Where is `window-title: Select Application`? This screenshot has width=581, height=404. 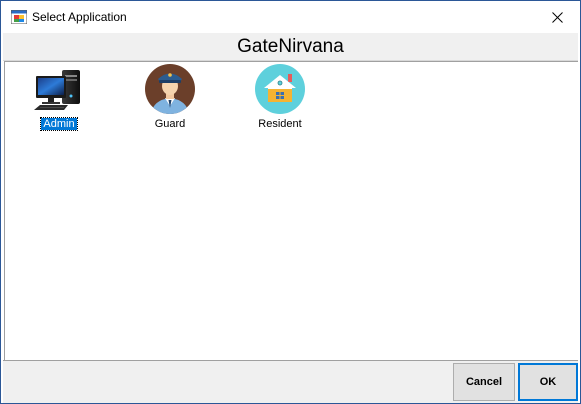
window-title: Select Application is located at coordinates (79, 17).